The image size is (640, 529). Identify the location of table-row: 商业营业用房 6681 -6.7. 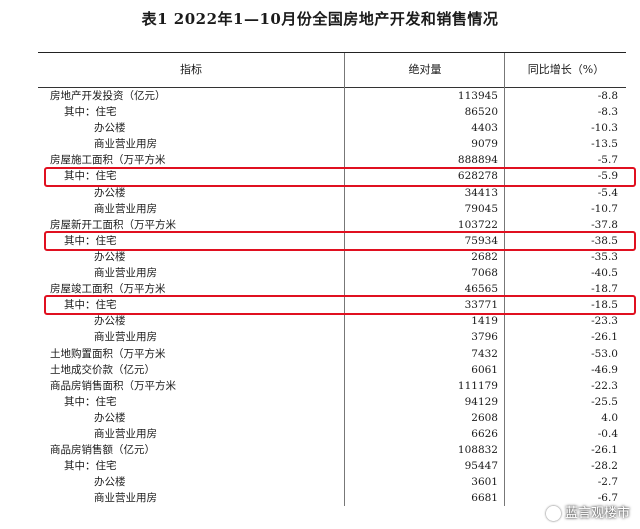
(332, 498).